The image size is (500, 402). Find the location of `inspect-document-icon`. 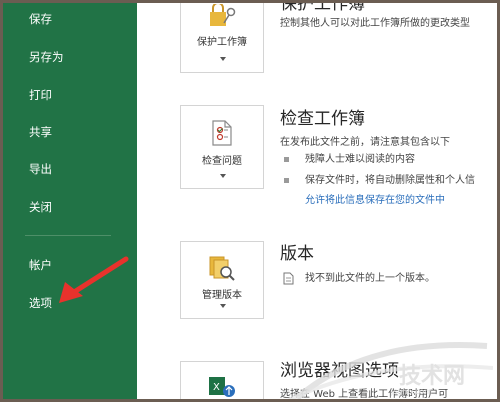

inspect-document-icon is located at coordinates (222, 133).